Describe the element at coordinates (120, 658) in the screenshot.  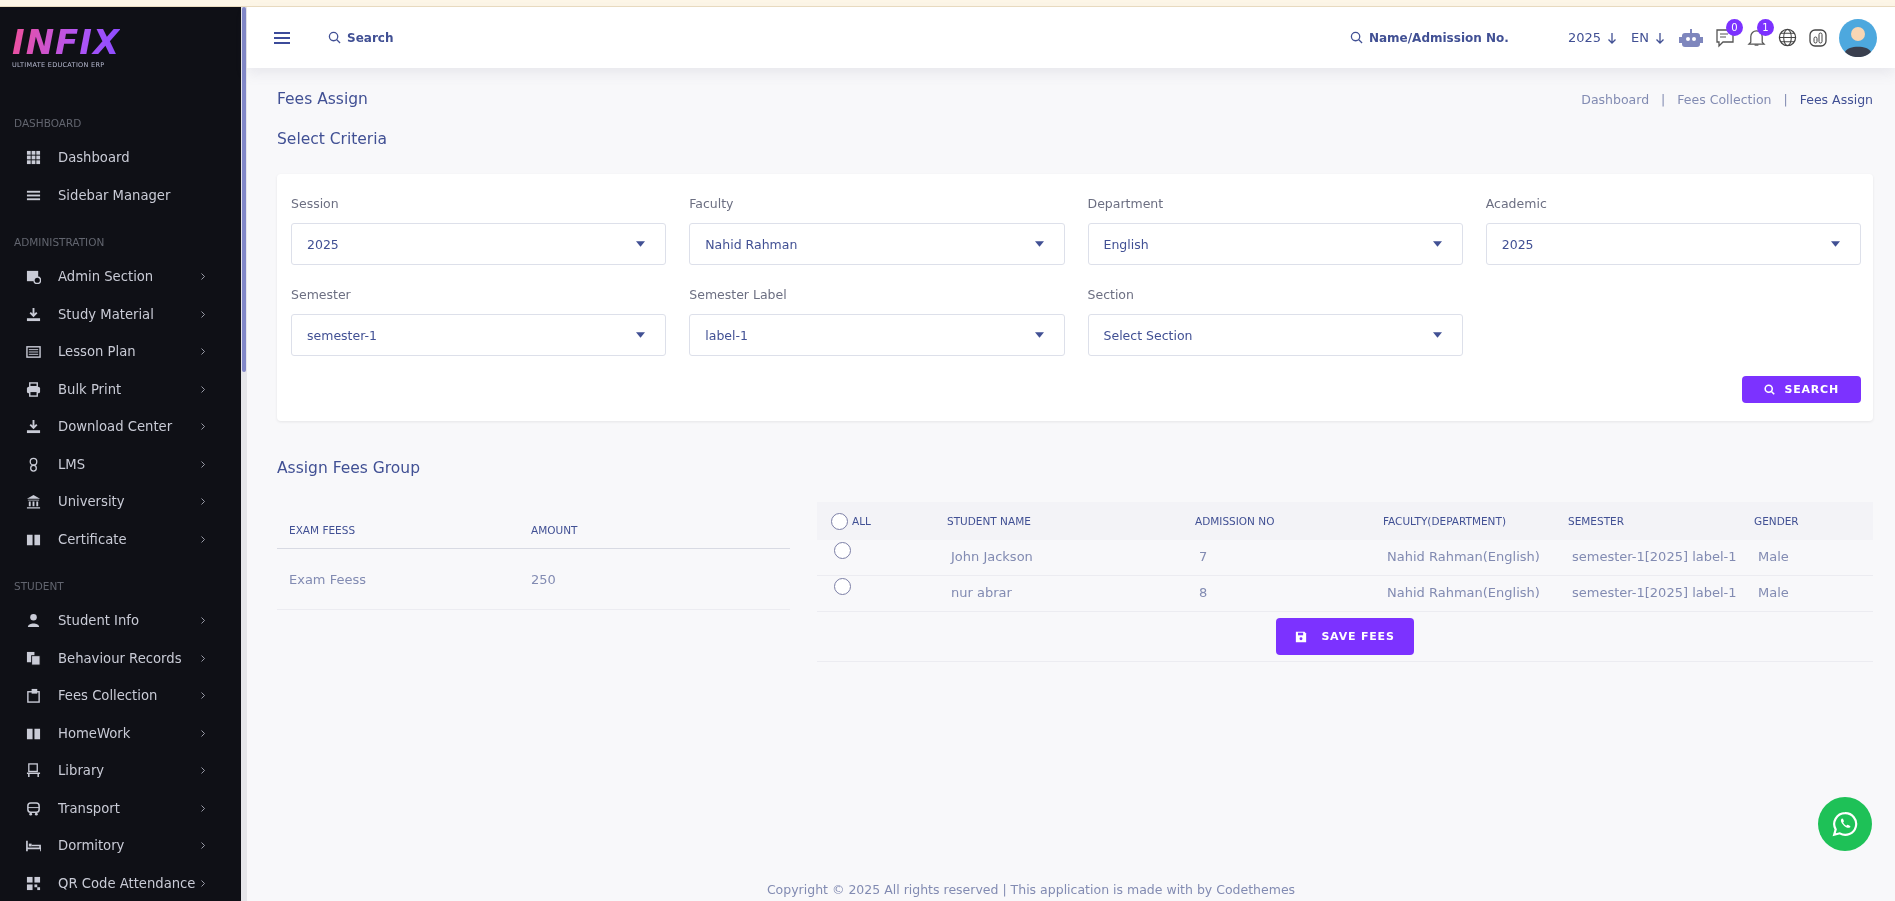
I see `sidebar-item: Behaviour Records` at that location.